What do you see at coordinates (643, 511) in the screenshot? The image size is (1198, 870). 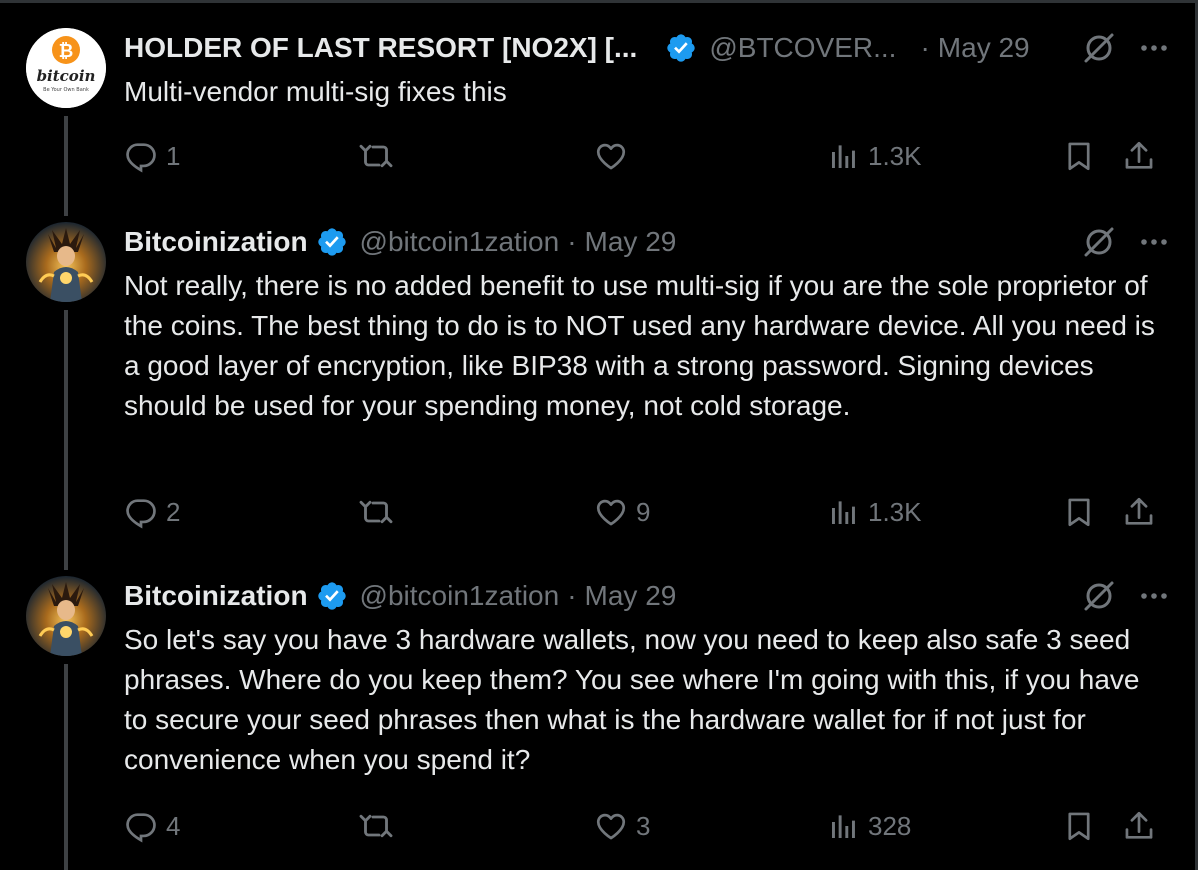 I see `like-count: 9` at bounding box center [643, 511].